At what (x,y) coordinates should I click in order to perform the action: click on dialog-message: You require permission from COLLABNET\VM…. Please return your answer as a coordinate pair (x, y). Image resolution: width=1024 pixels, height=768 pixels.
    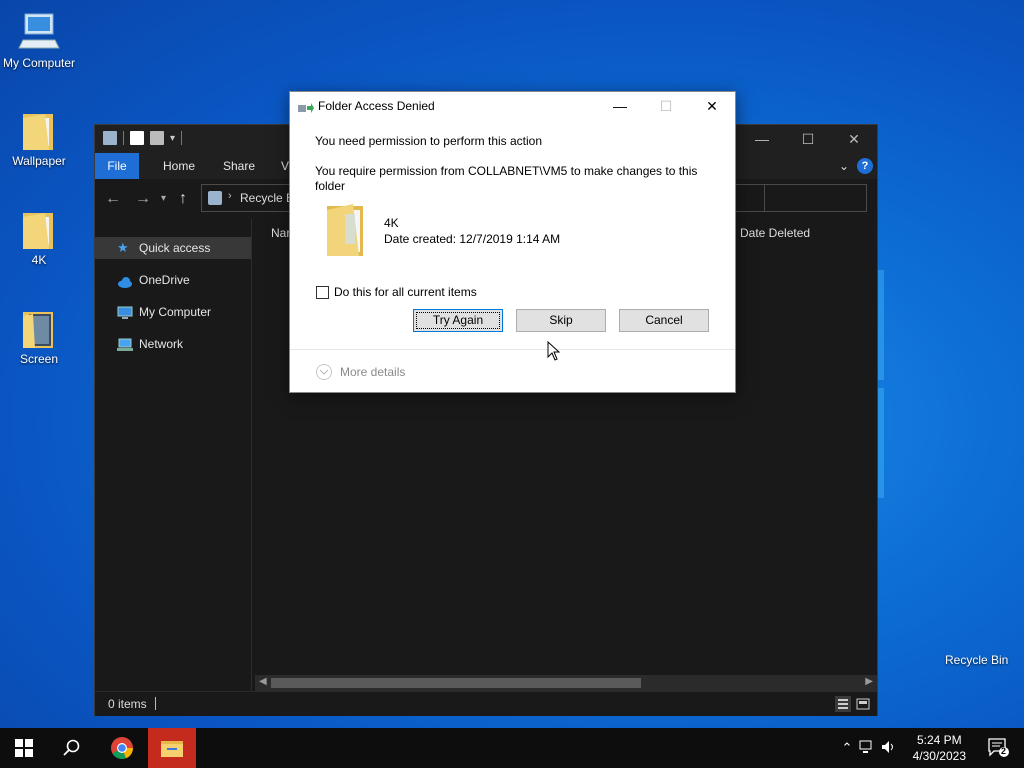
    Looking at the image, I should click on (506, 178).